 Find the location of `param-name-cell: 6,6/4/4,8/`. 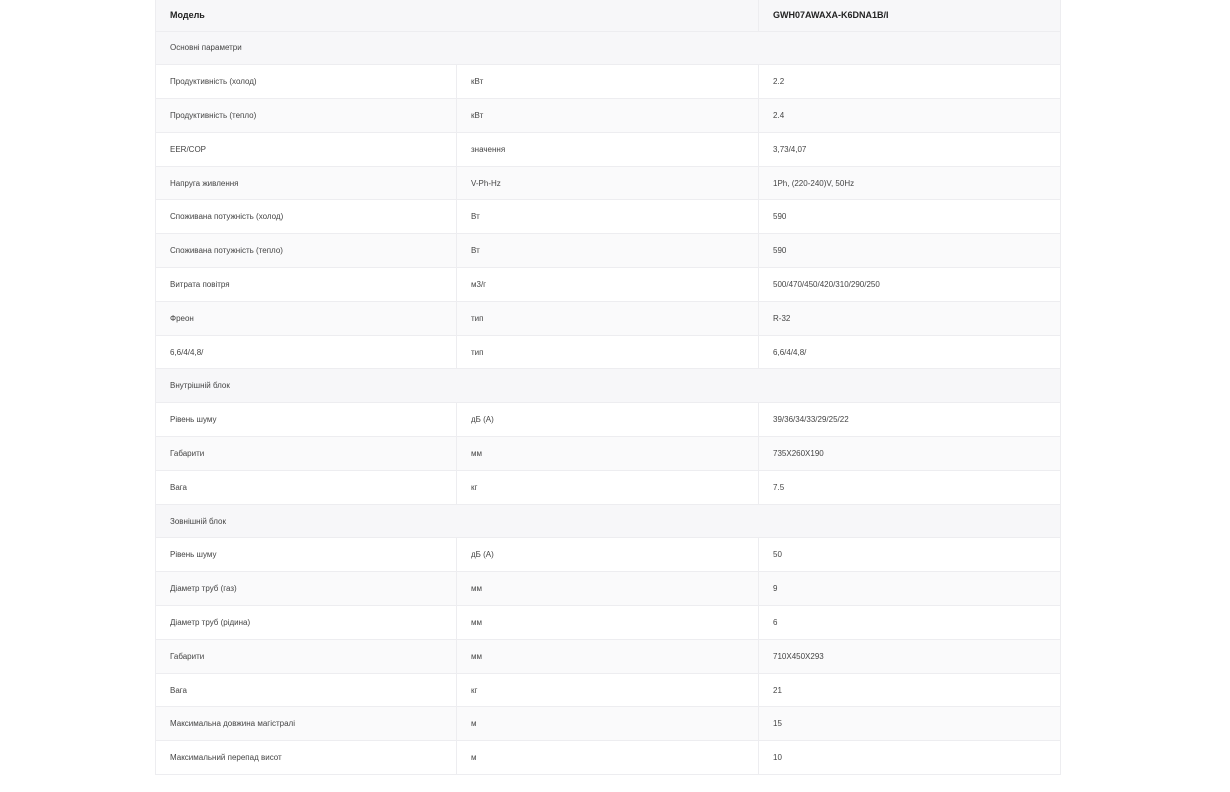

param-name-cell: 6,6/4/4,8/ is located at coordinates (306, 352).